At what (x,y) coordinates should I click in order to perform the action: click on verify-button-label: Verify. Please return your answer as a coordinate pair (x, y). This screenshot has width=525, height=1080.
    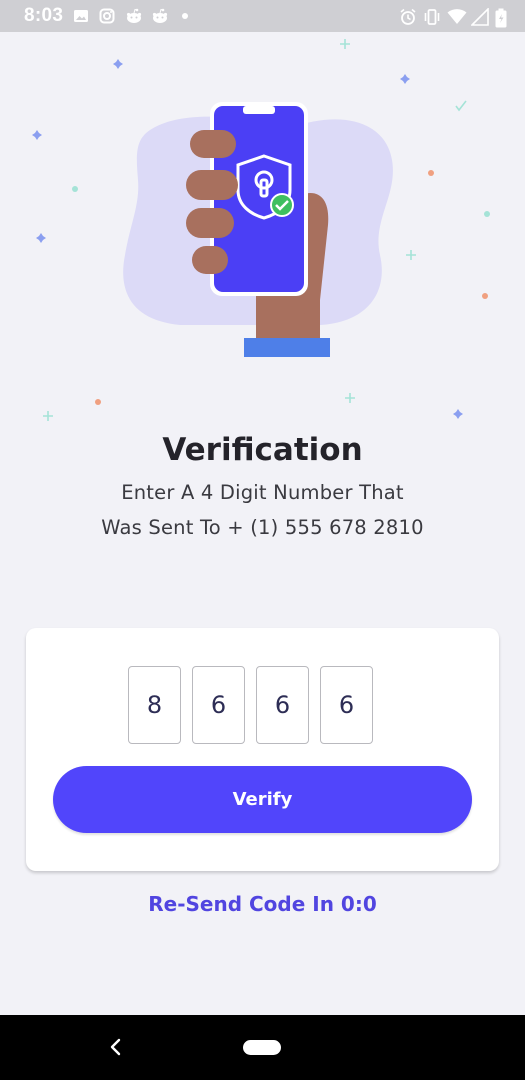
    Looking at the image, I should click on (262, 799).